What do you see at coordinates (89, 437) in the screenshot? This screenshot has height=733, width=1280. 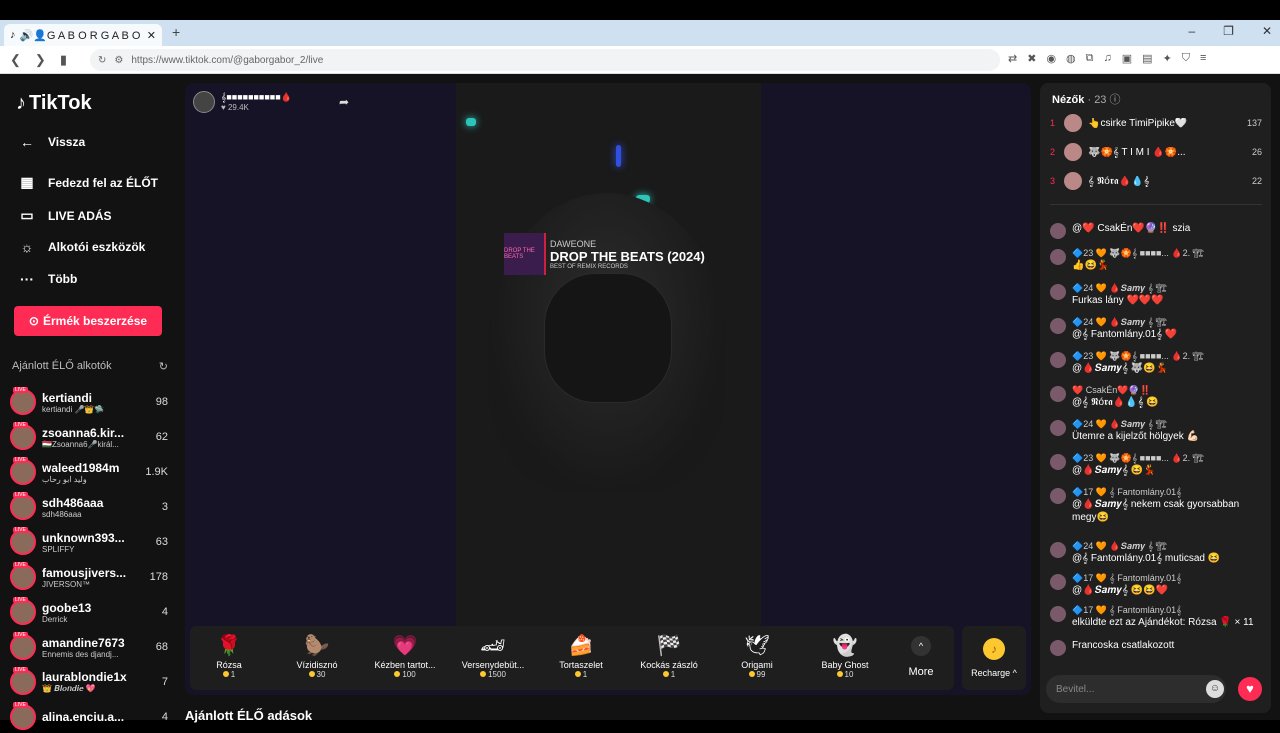 I see `creator-item: zsoanna6.kir...🇭🇺Zsoanna6🎤királ... 62` at bounding box center [89, 437].